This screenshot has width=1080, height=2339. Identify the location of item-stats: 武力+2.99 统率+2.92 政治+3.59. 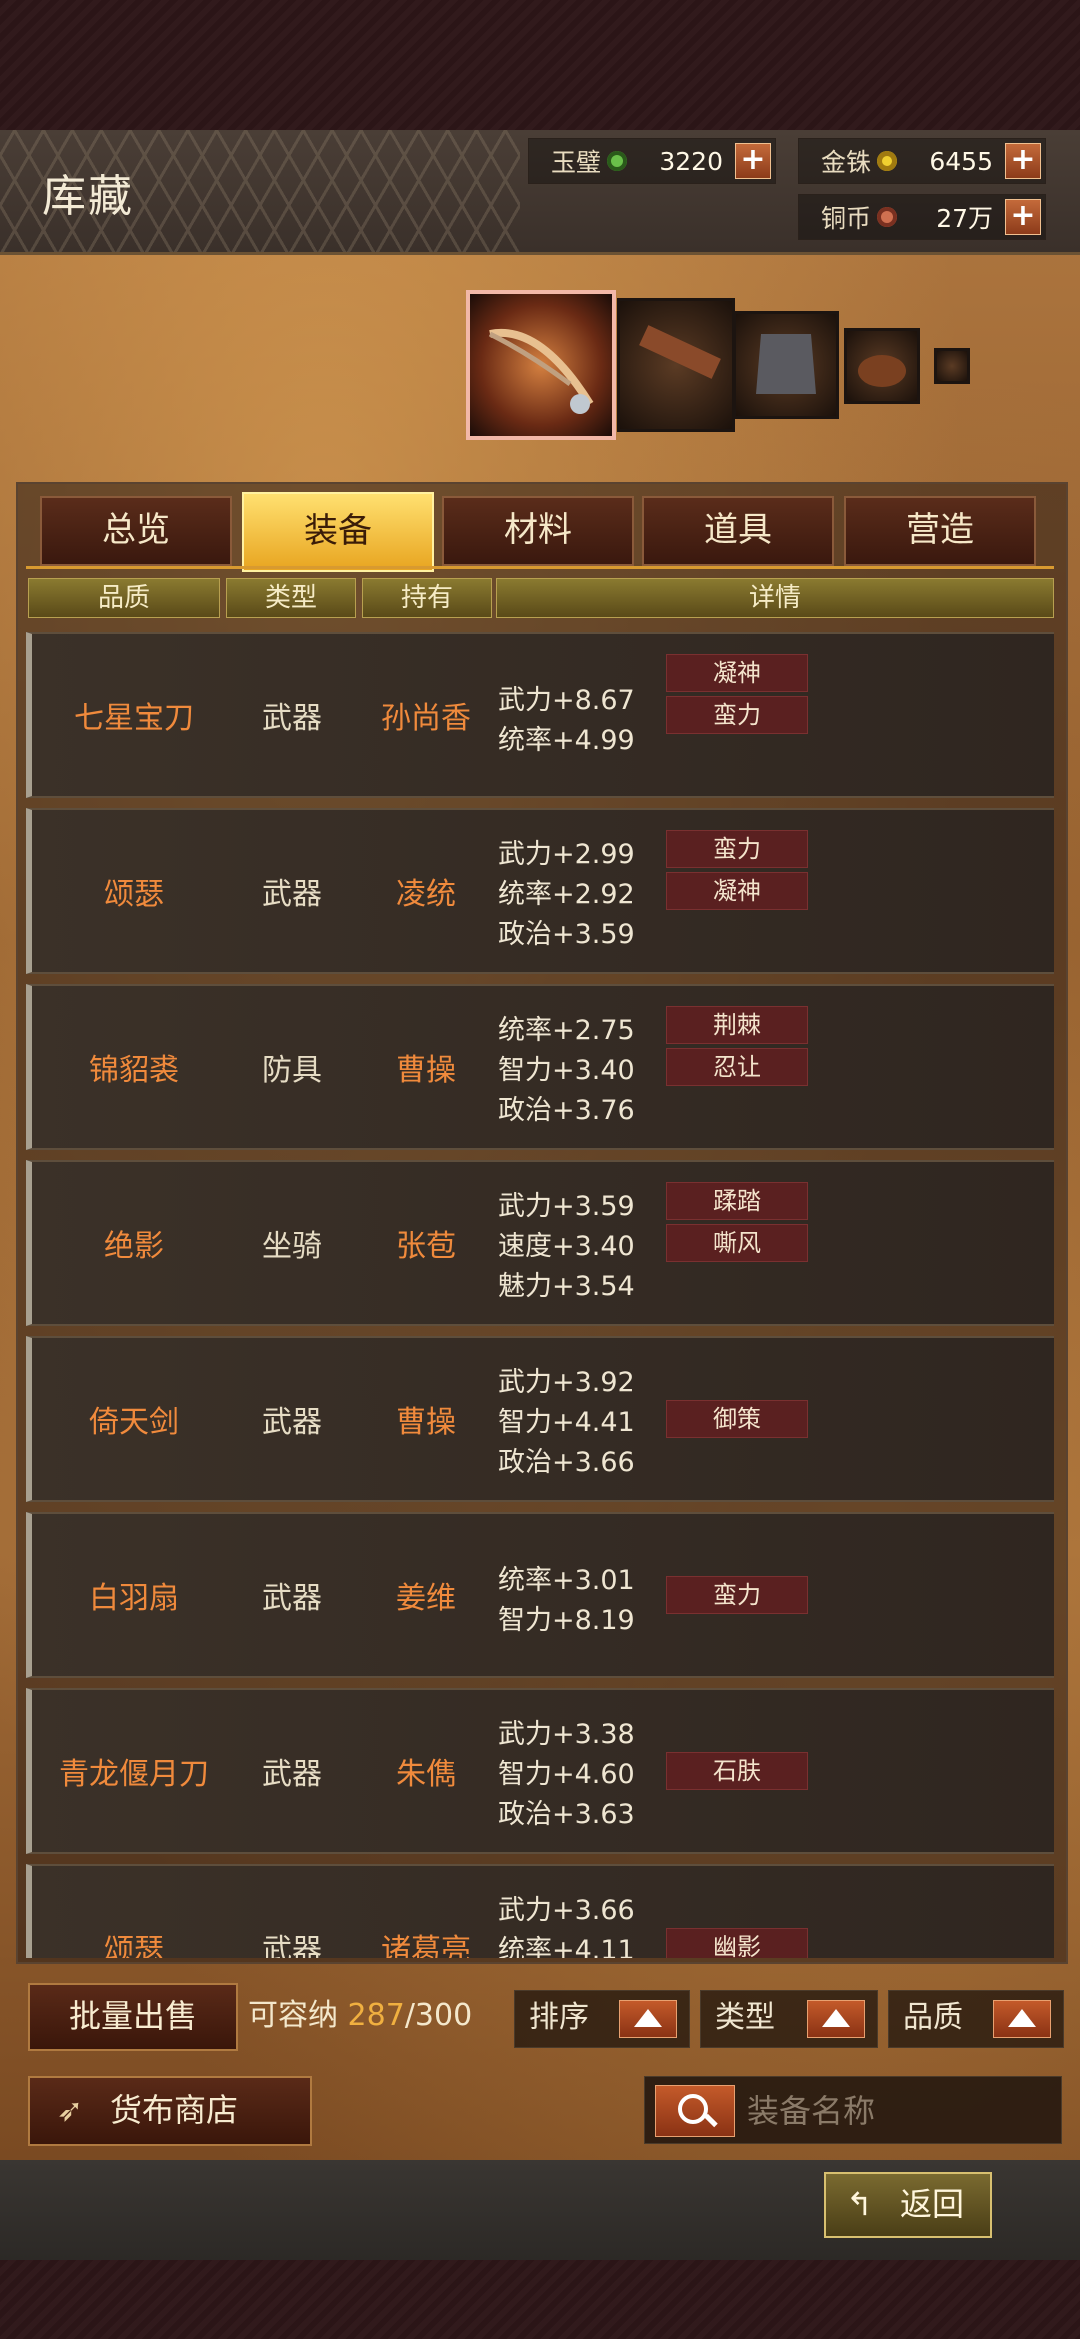
(578, 891).